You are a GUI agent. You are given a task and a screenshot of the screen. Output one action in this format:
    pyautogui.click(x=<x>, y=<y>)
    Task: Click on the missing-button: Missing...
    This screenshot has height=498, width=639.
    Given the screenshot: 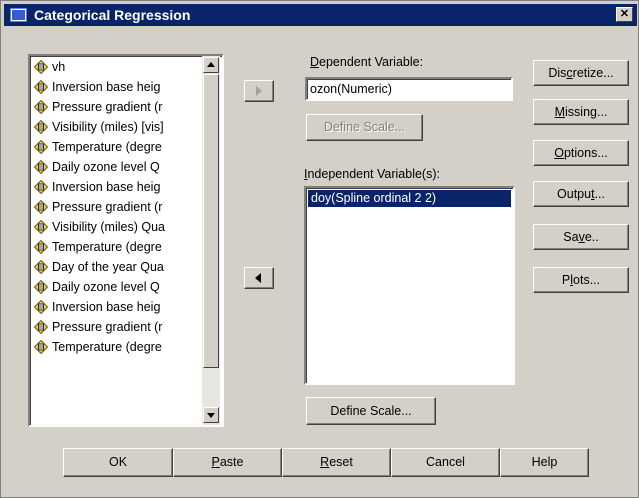 What is the action you would take?
    pyautogui.click(x=581, y=112)
    